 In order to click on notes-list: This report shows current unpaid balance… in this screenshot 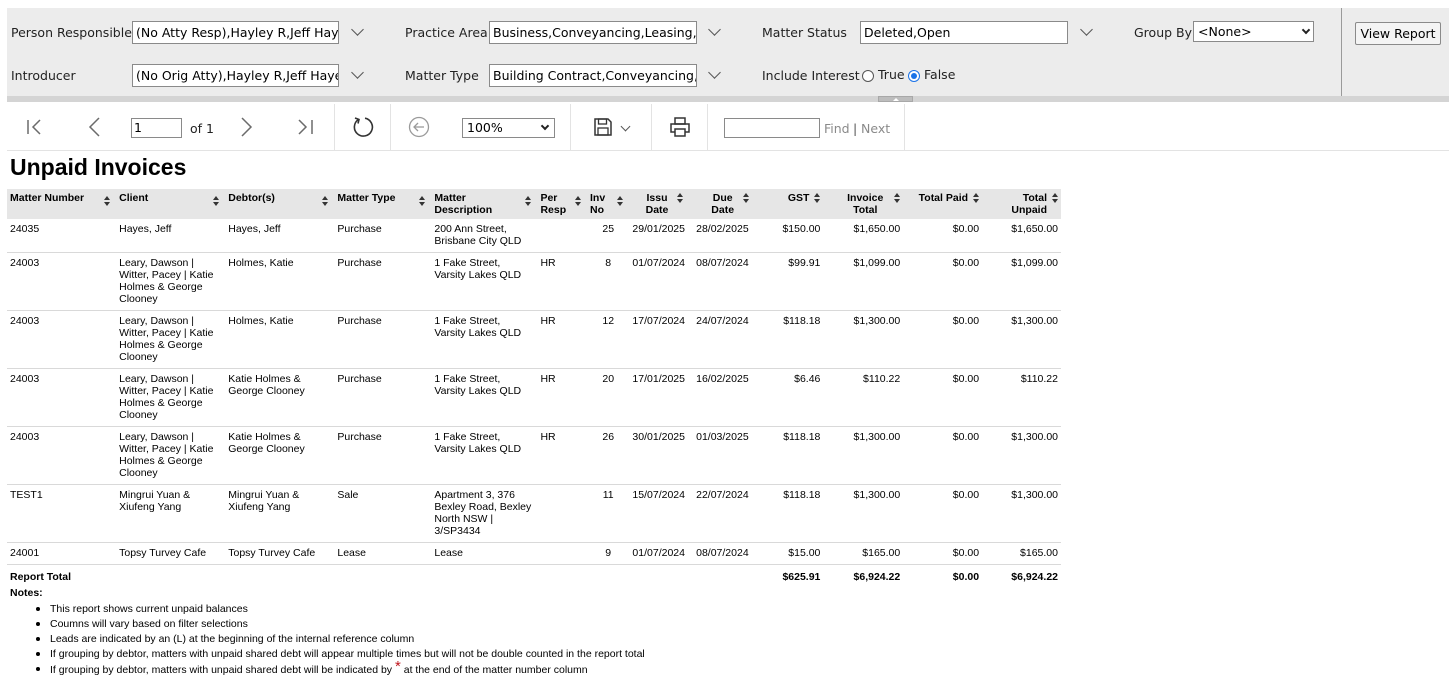, I will do `click(340, 640)`.